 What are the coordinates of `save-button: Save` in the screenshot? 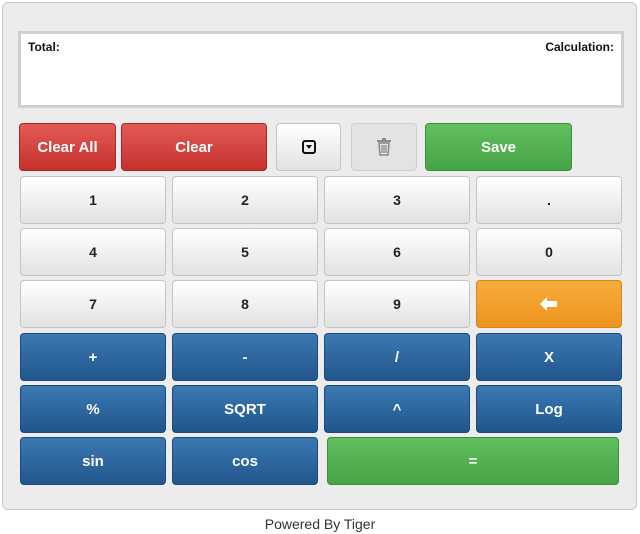 It's located at (498, 147).